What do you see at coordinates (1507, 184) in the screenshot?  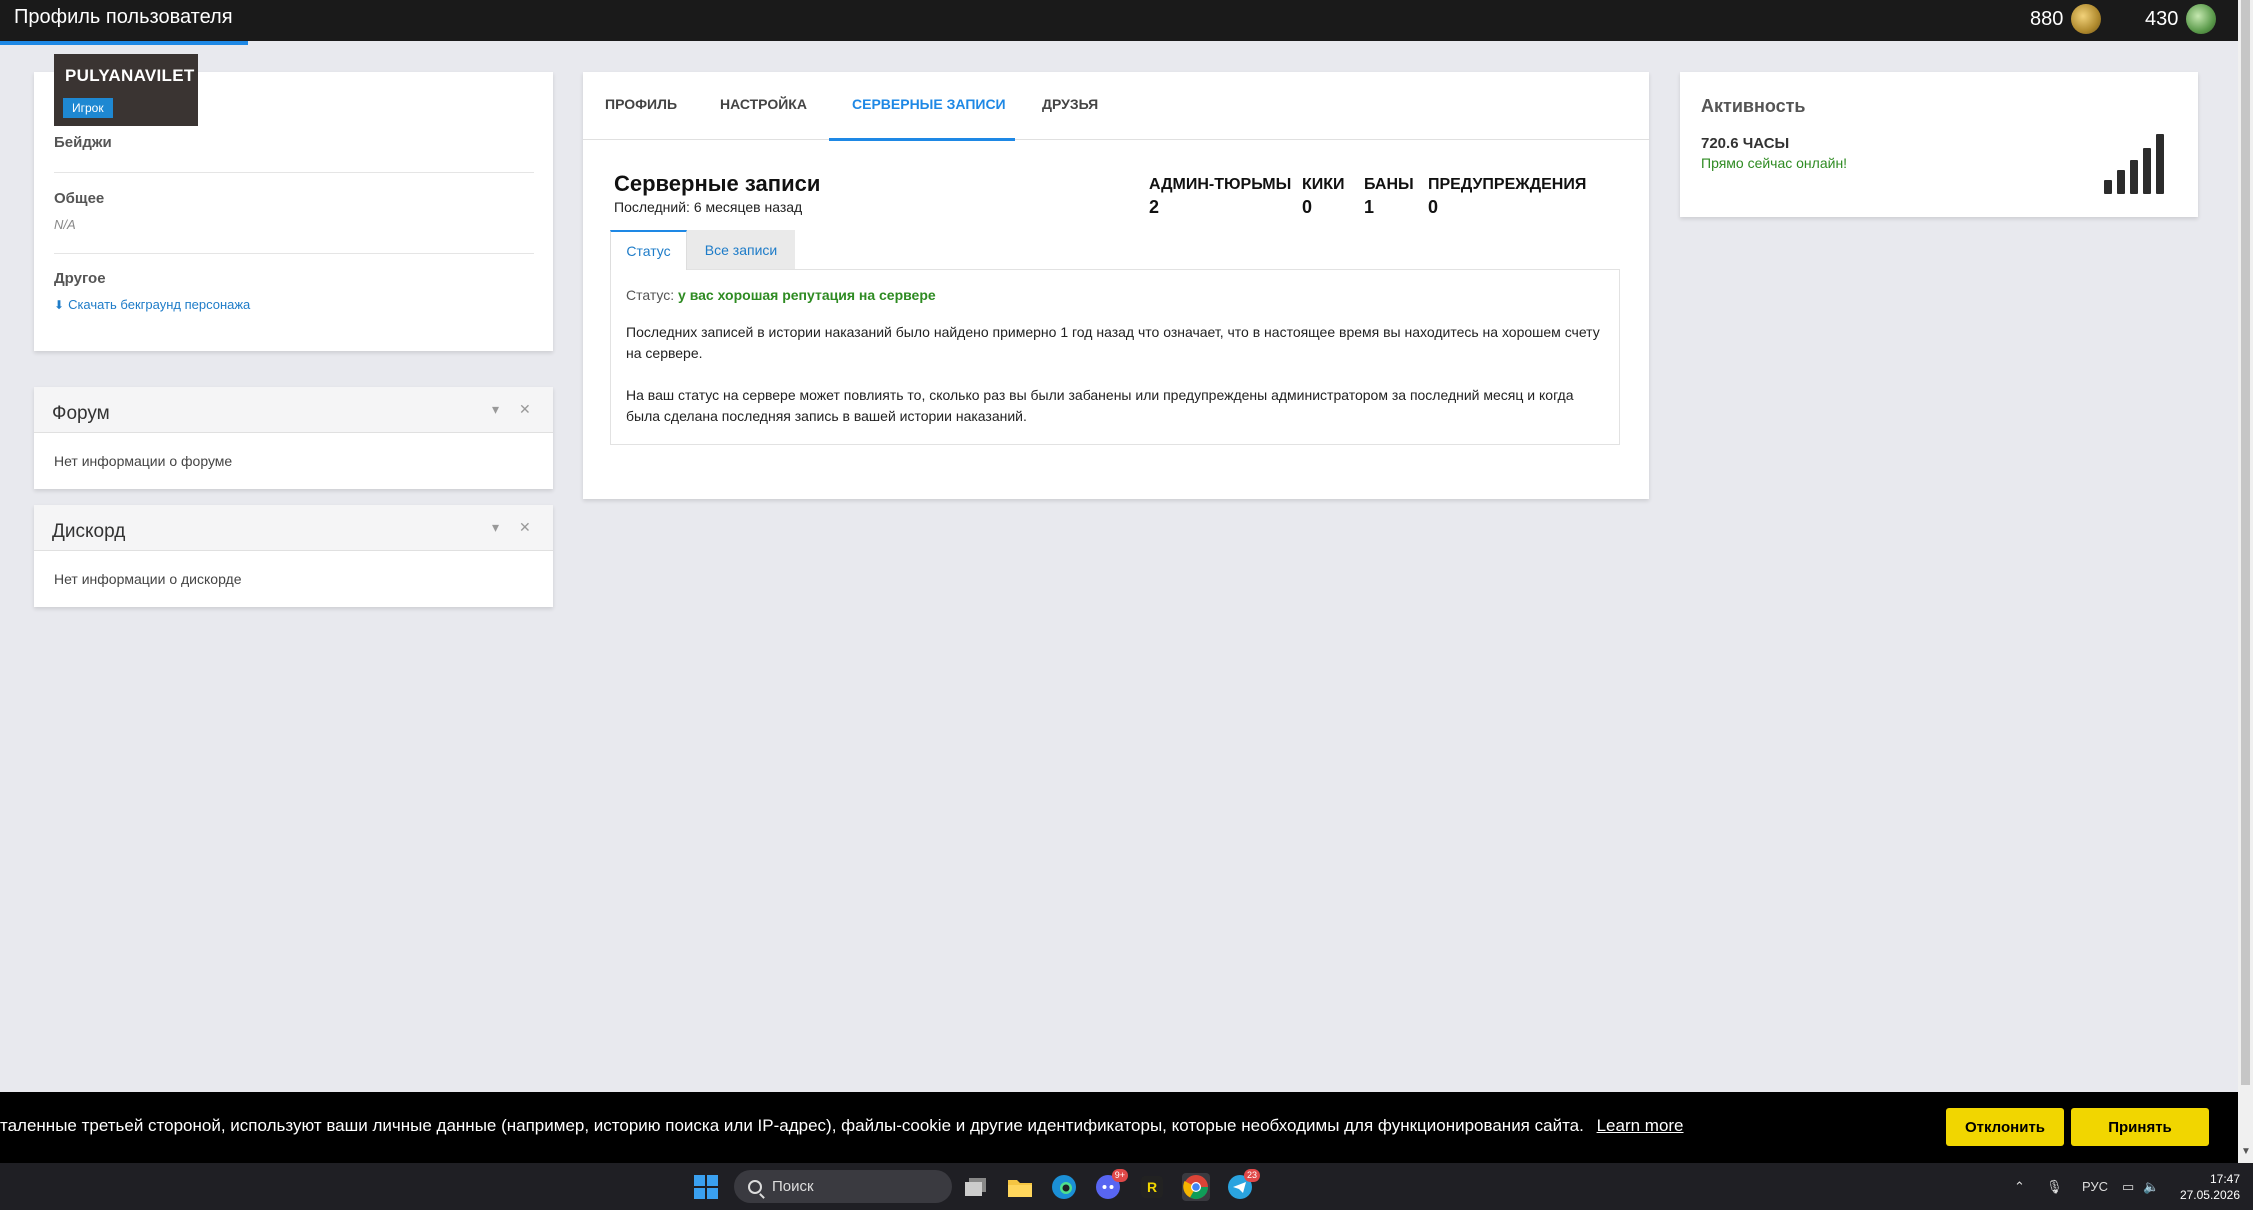 I see `stat-label: ПРЕДУПРЕЖДЕНИЯ` at bounding box center [1507, 184].